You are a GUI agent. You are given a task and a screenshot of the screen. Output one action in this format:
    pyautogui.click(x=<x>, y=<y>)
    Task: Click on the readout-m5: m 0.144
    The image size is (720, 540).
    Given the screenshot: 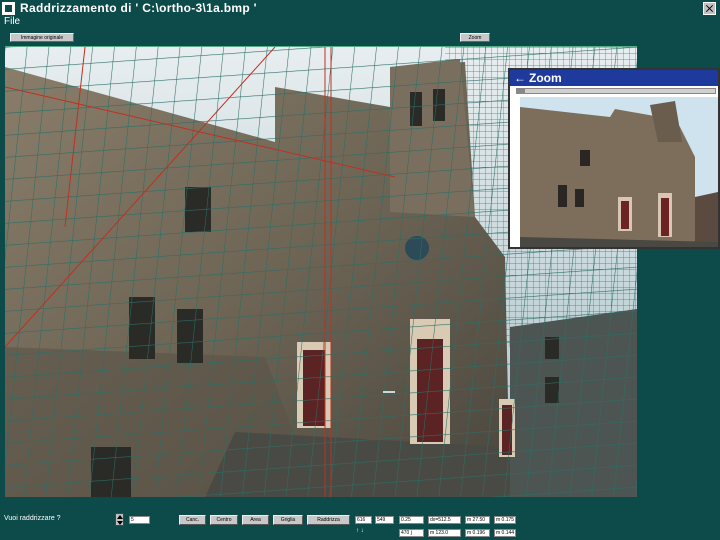 What is the action you would take?
    pyautogui.click(x=505, y=533)
    